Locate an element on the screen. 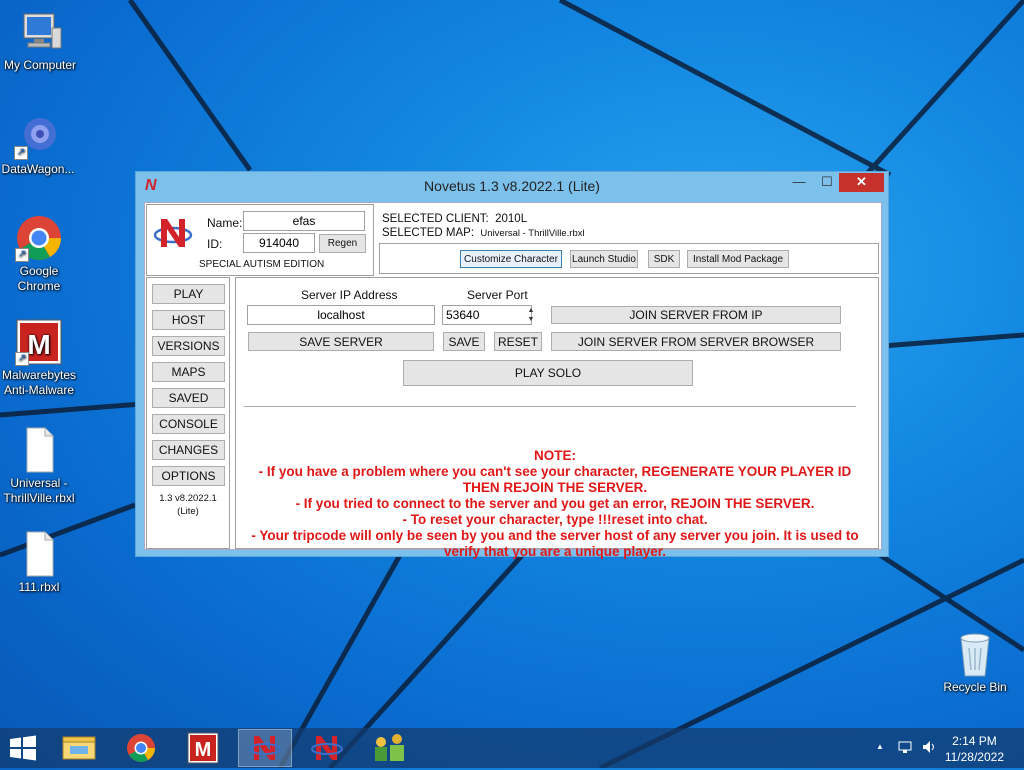 This screenshot has height=770, width=1024. system-clock: 2:14 PM 11/28/2022 is located at coordinates (974, 749).